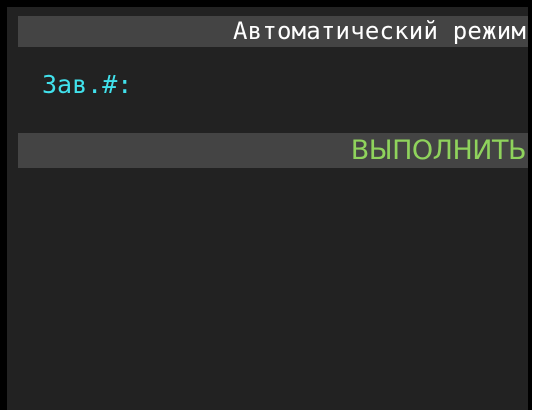  I want to click on title-bar: Автоматический режим, so click(273, 31).